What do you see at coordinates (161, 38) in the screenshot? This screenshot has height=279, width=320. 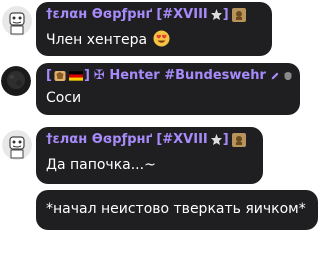 I see `heart-eyes-emoji-icon` at bounding box center [161, 38].